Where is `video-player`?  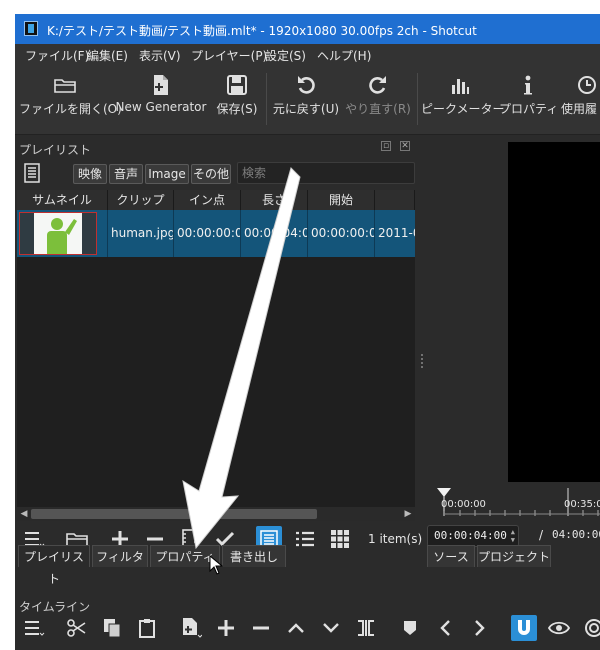 video-player is located at coordinates (554, 312).